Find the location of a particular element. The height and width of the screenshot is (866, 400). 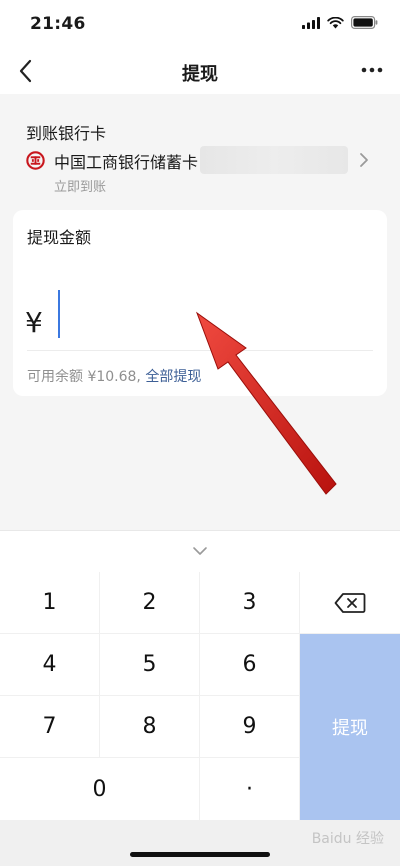

cellular-signal-icon is located at coordinates (311, 22).